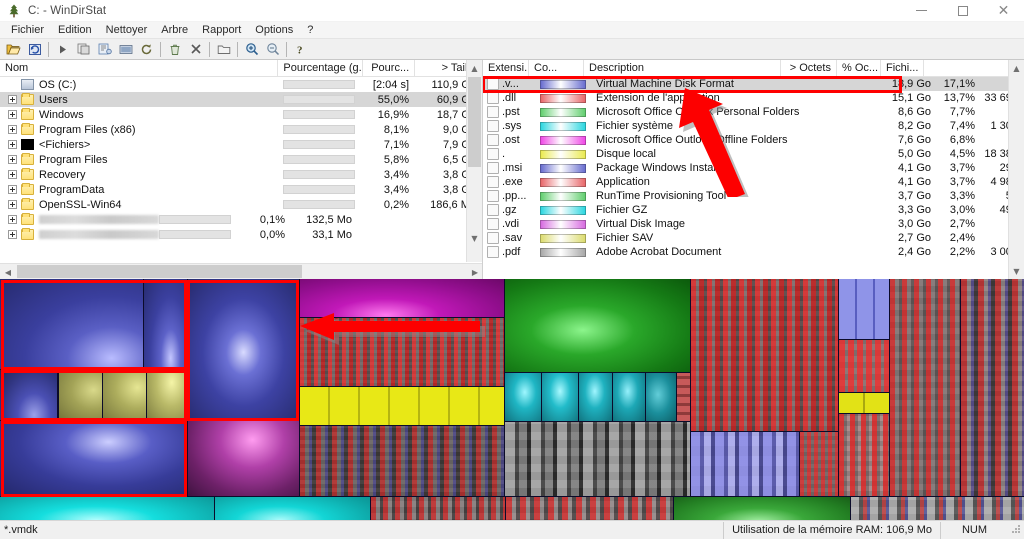 This screenshot has height=539, width=1024. What do you see at coordinates (241, 159) in the screenshot?
I see `tree-row: Program Files 5,8% 6,5 Go` at bounding box center [241, 159].